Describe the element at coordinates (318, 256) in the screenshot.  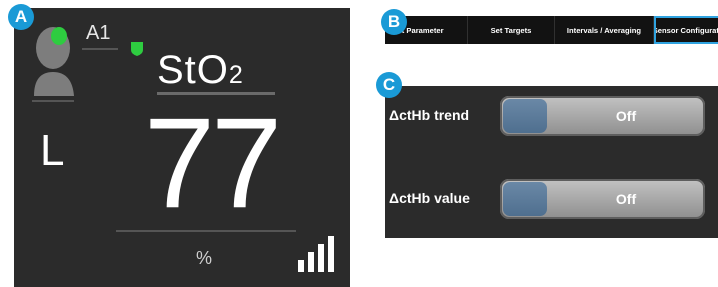
I see `signal-strength-icon` at that location.